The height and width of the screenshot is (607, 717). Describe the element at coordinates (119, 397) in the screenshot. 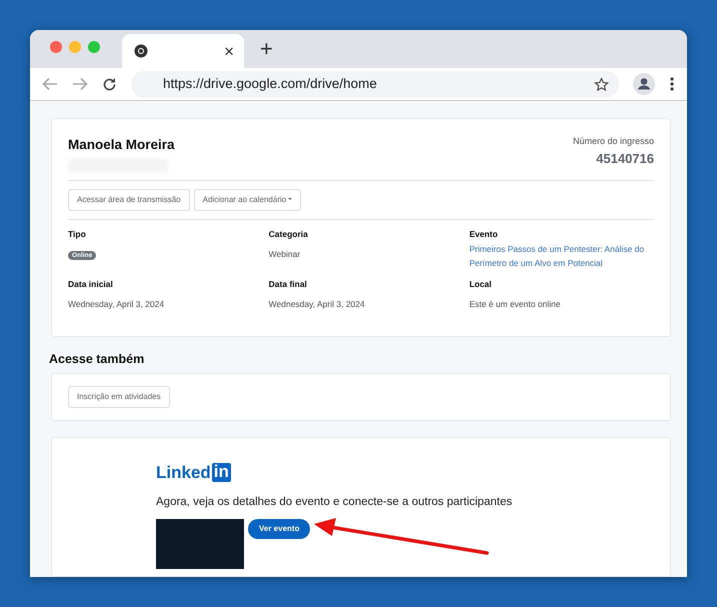

I see `activities-button: Inscrição em atividades` at that location.